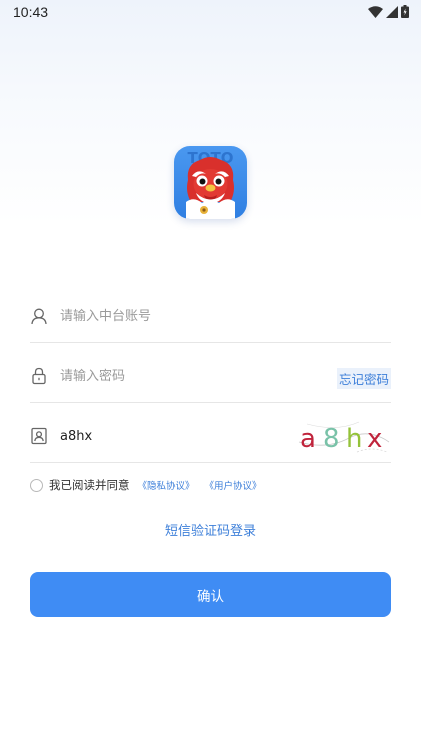 The width and height of the screenshot is (421, 750). I want to click on status-bar: 10:43, so click(210, 12).